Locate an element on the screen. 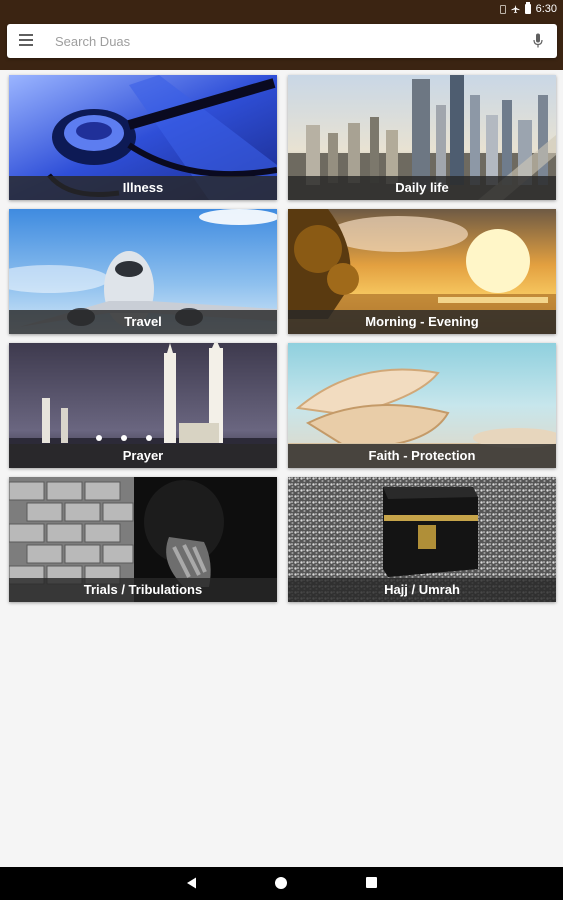  category-label: Trials / Tribulations is located at coordinates (143, 590).